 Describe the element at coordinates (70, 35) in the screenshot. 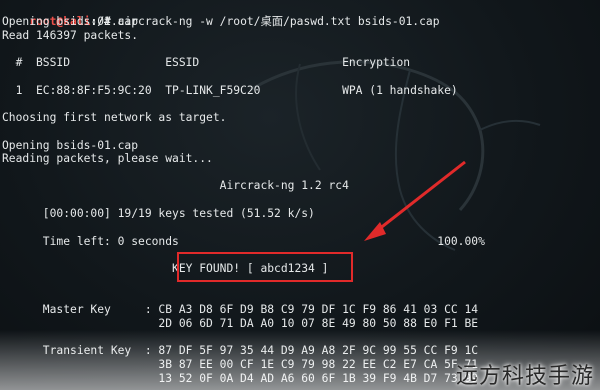

I see `output-read-packets: Read 146397 packets.` at that location.